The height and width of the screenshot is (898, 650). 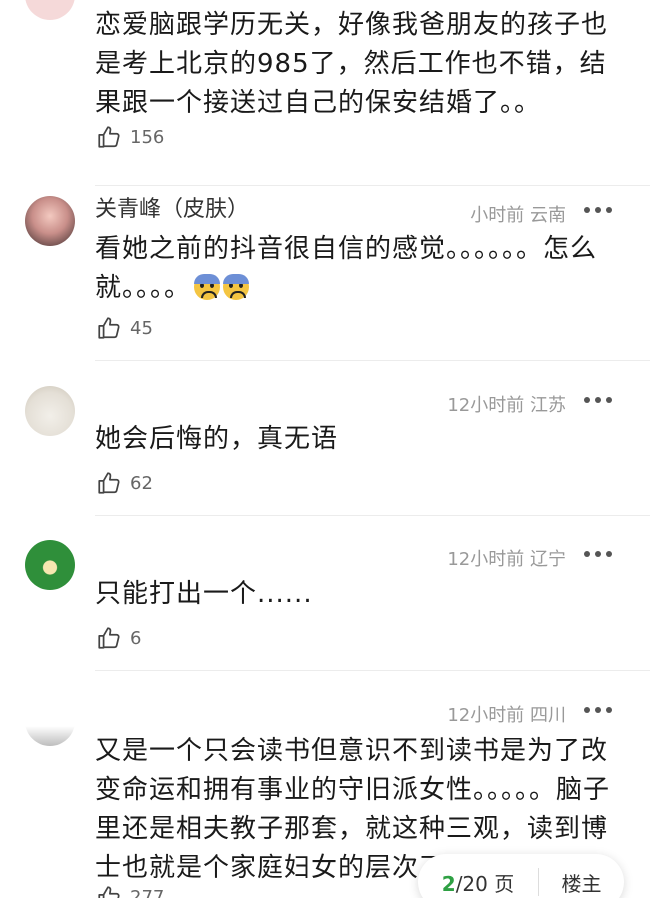 What do you see at coordinates (506, 405) in the screenshot?
I see `comment-meta: 12小时前 江苏` at bounding box center [506, 405].